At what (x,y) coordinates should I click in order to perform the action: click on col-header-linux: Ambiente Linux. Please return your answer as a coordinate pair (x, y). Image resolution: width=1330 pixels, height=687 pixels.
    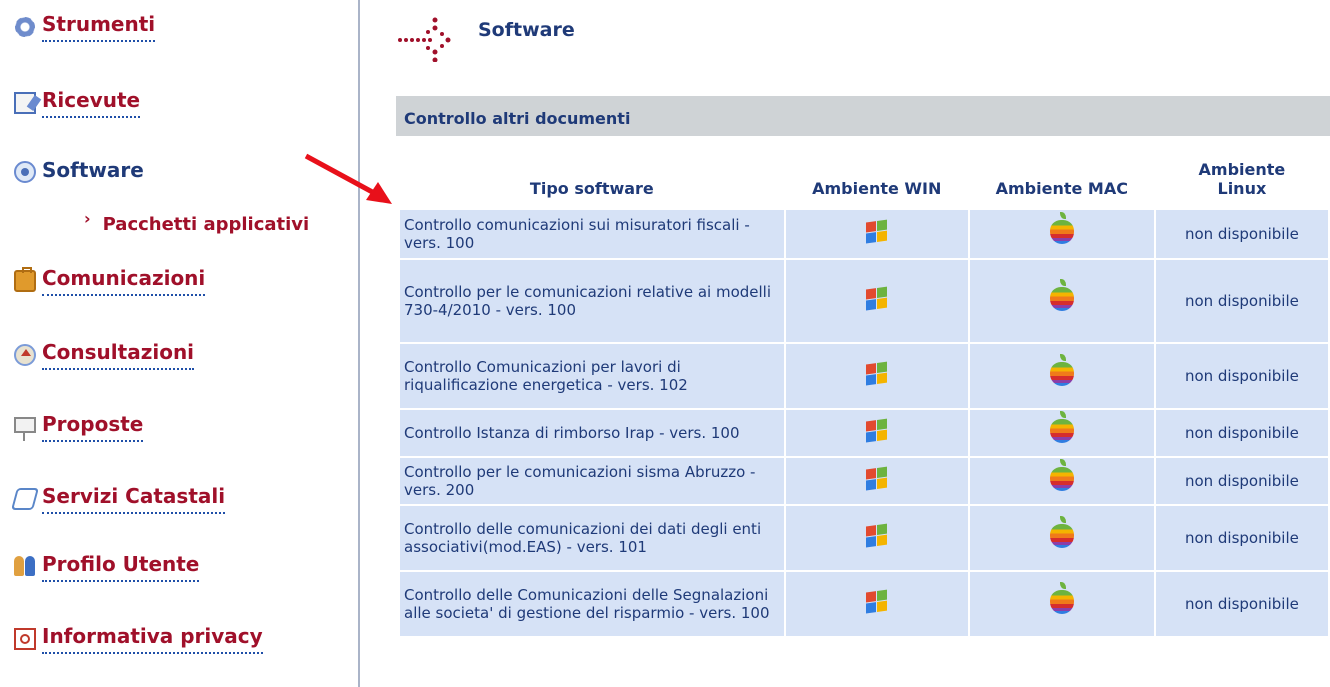
    Looking at the image, I should click on (1242, 184).